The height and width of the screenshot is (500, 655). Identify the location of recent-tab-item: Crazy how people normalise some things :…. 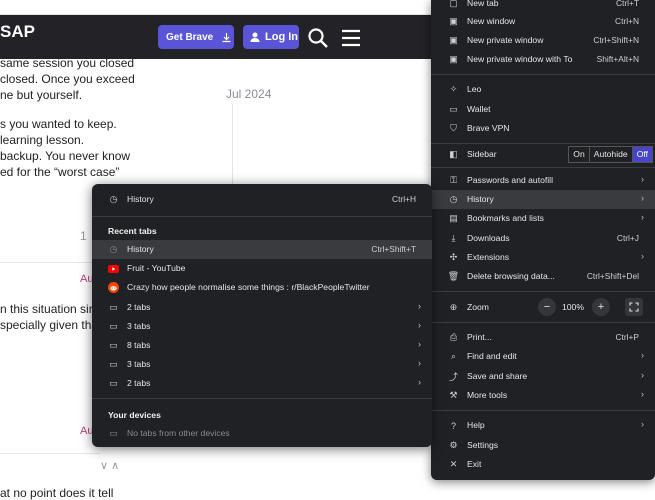
(262, 287).